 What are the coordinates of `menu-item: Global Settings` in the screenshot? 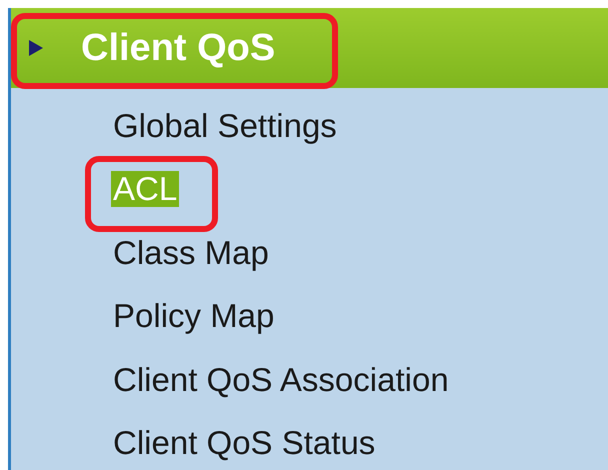 It's located at (225, 126).